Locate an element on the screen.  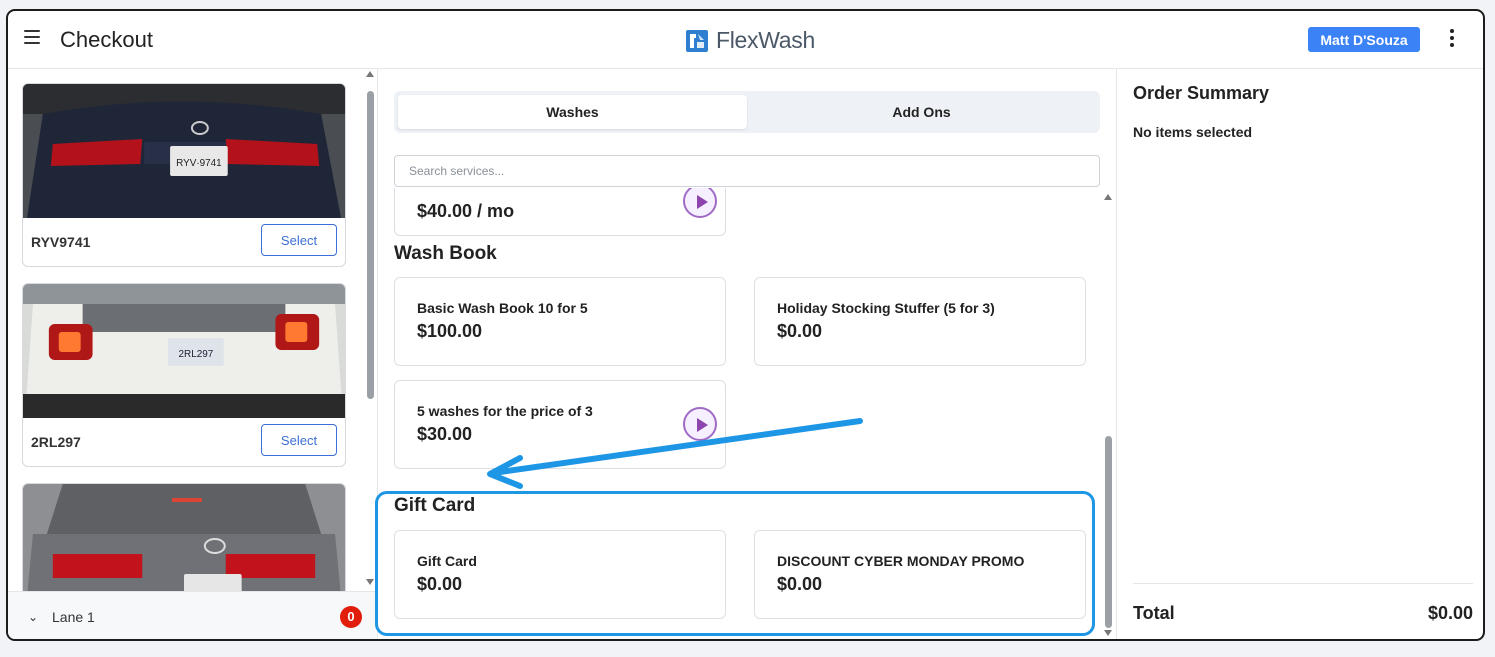
service-card: DISCOUNT CYBER MONDAY PROMO $0.00 is located at coordinates (920, 574).